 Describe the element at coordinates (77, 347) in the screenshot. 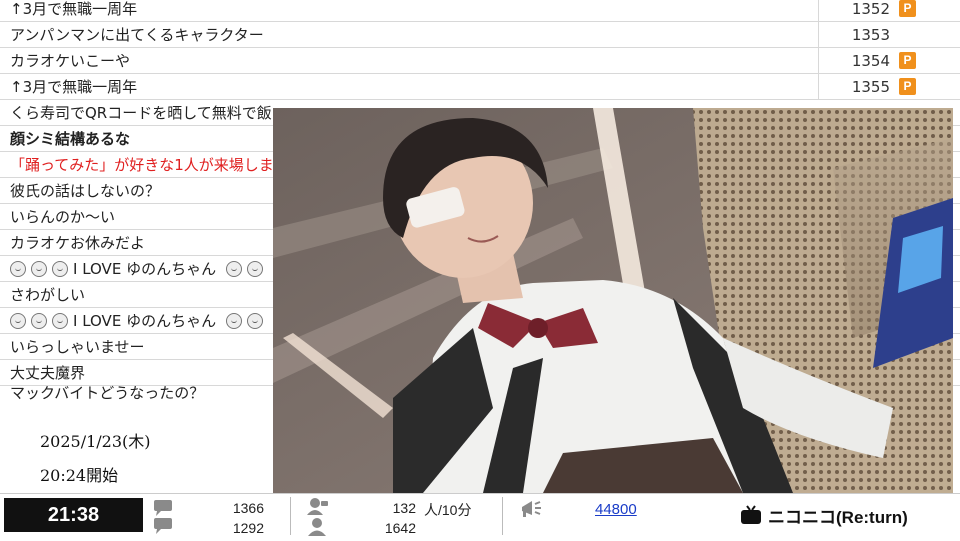

I see `comment-text: いらっしゃいませー` at that location.